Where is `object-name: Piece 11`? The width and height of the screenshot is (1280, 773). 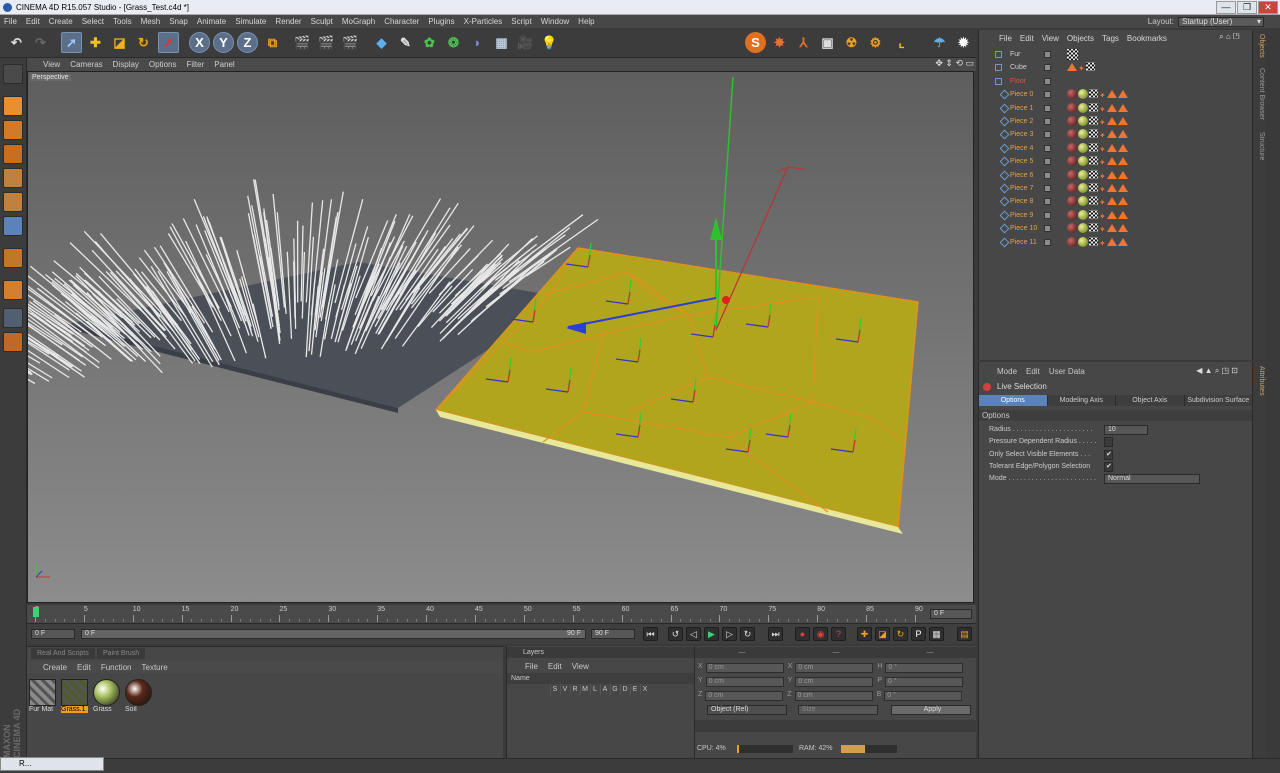 object-name: Piece 11 is located at coordinates (1023, 242).